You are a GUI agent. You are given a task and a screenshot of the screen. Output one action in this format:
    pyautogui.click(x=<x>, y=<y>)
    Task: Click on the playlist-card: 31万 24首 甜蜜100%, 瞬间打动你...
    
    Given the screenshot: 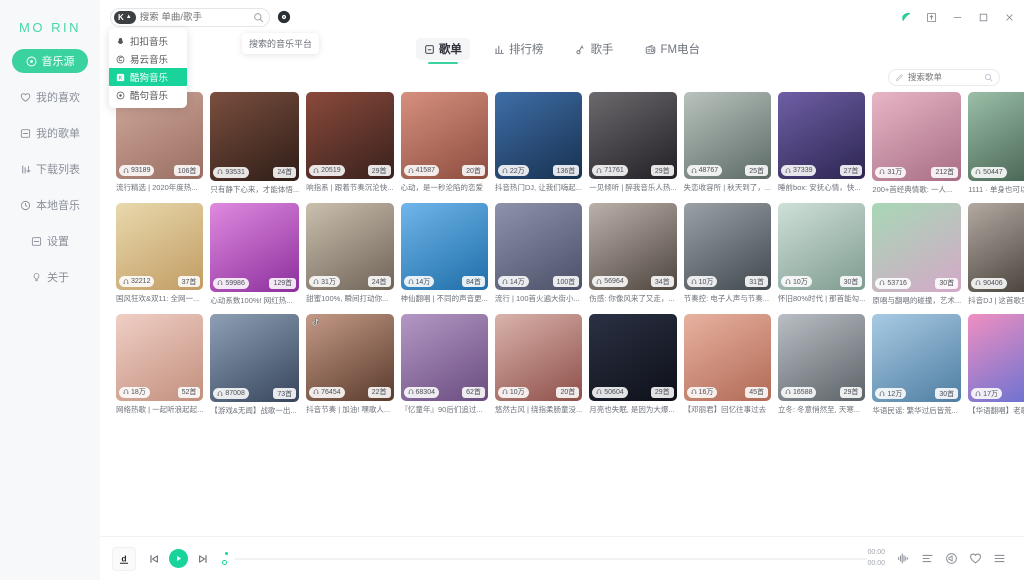 What is the action you would take?
    pyautogui.click(x=350, y=253)
    